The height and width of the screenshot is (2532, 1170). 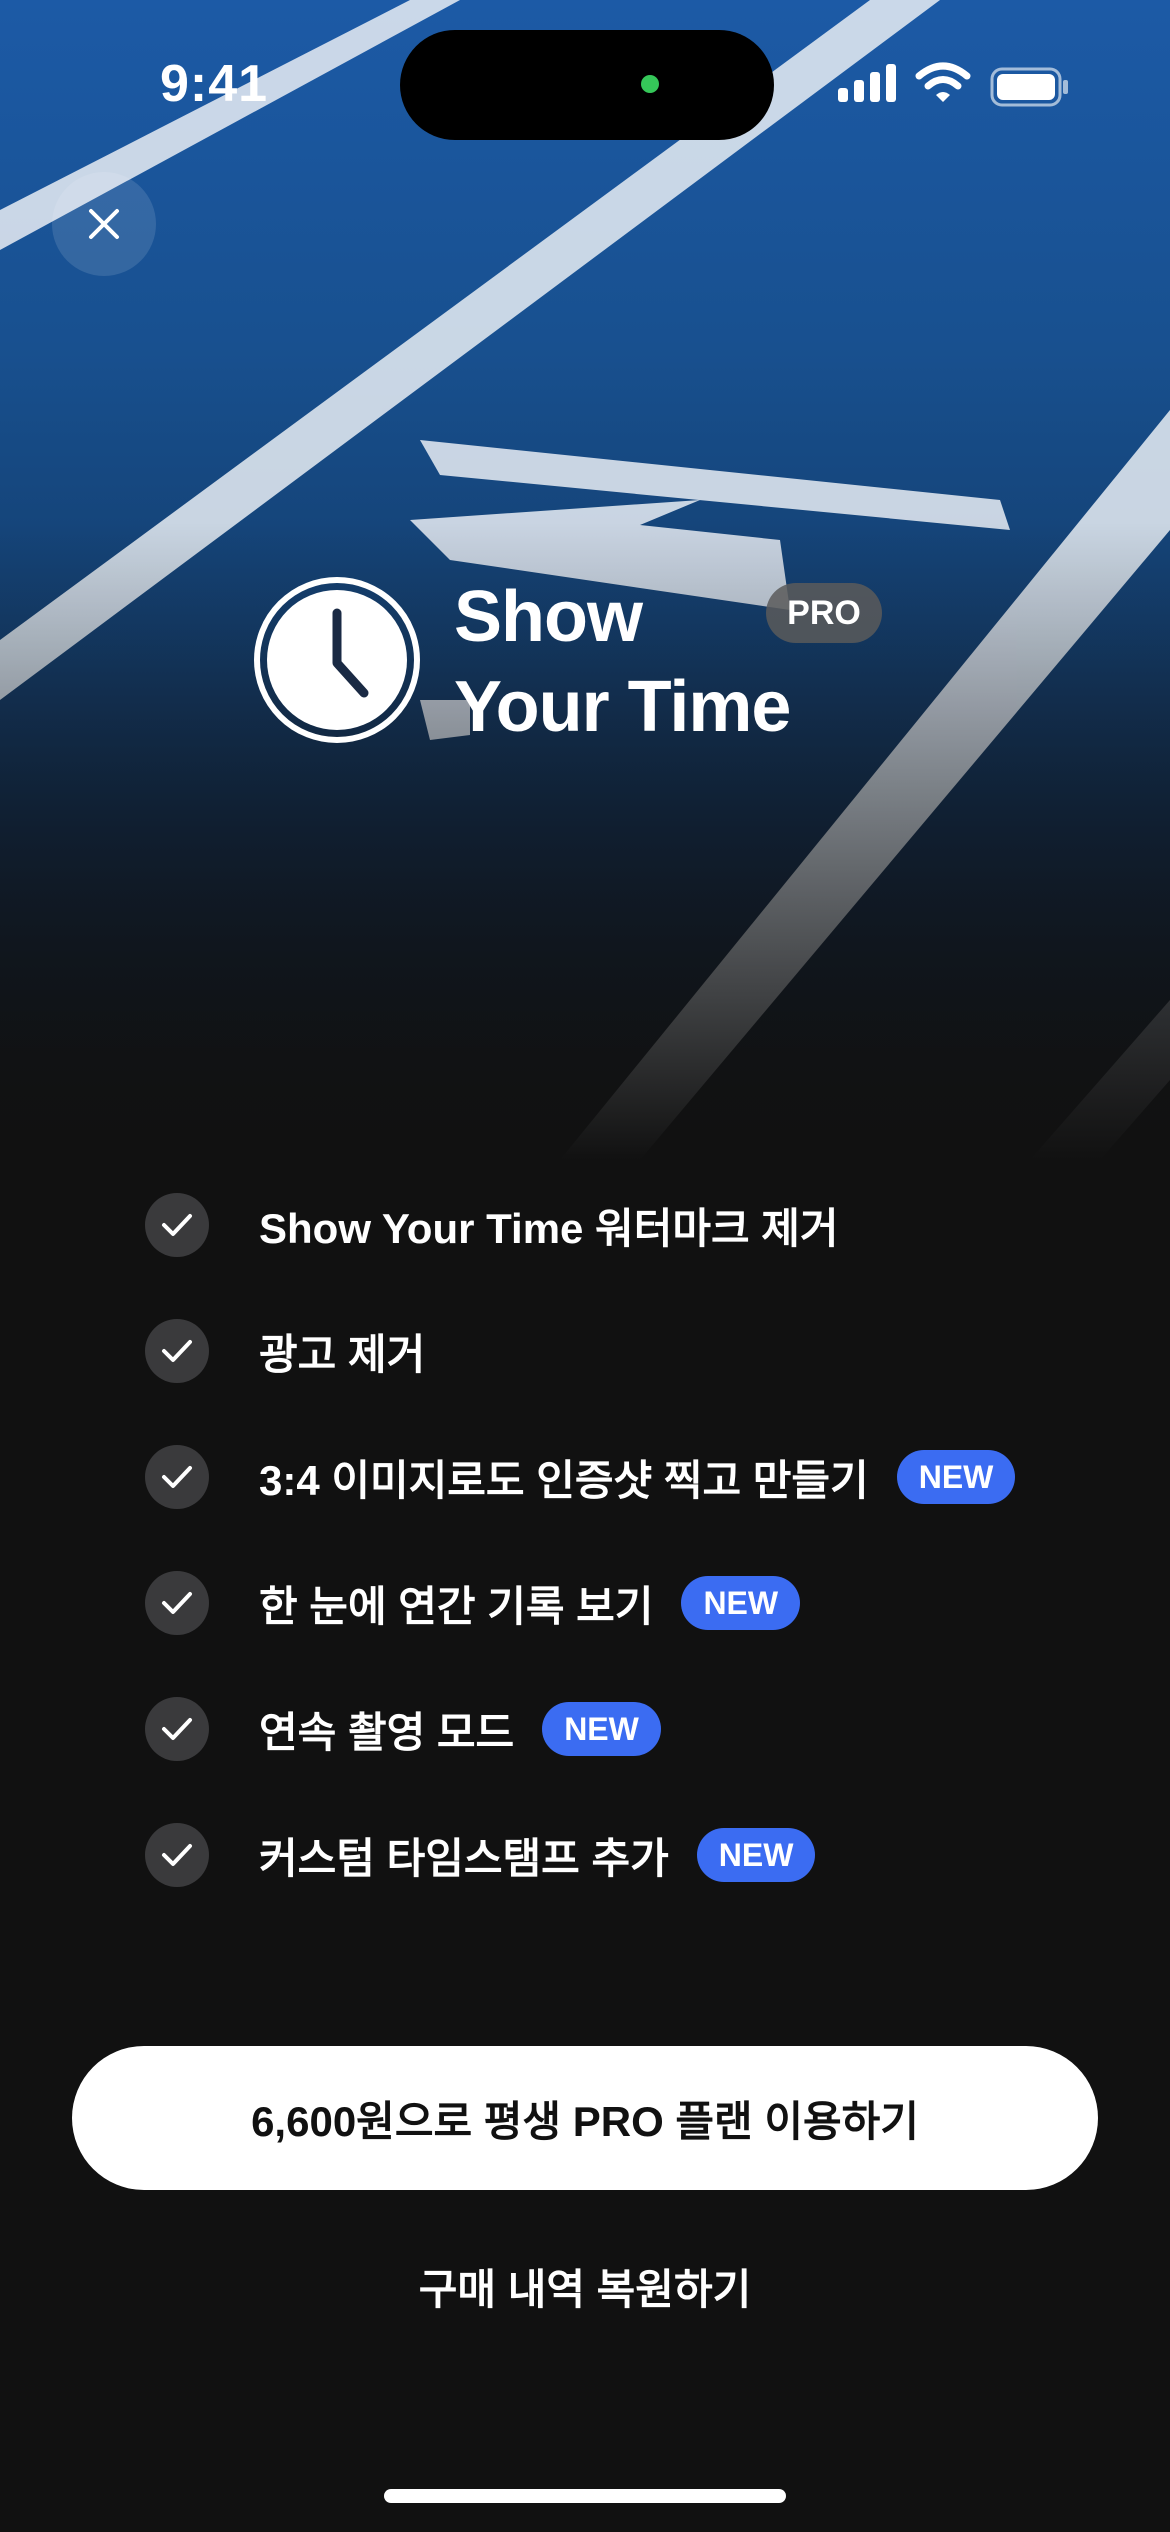 What do you see at coordinates (585, 2496) in the screenshot?
I see `home-indicator` at bounding box center [585, 2496].